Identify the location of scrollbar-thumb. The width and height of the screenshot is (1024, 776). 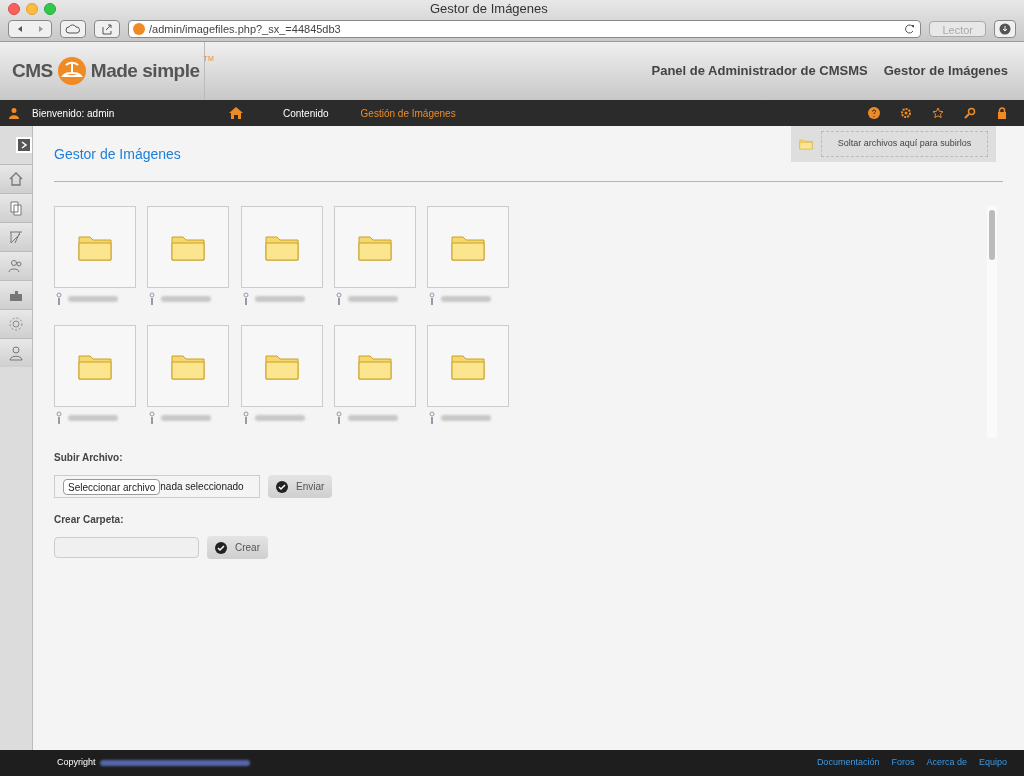
(992, 235).